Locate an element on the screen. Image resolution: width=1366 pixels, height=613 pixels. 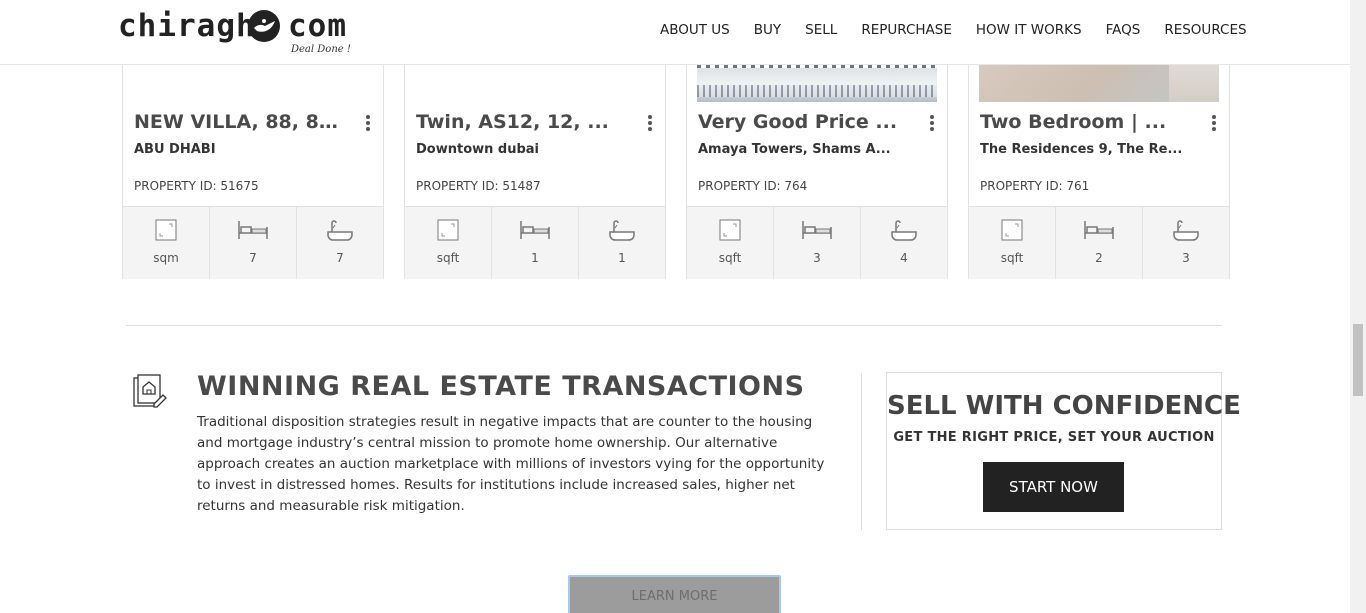
section-divider is located at coordinates (674, 325).